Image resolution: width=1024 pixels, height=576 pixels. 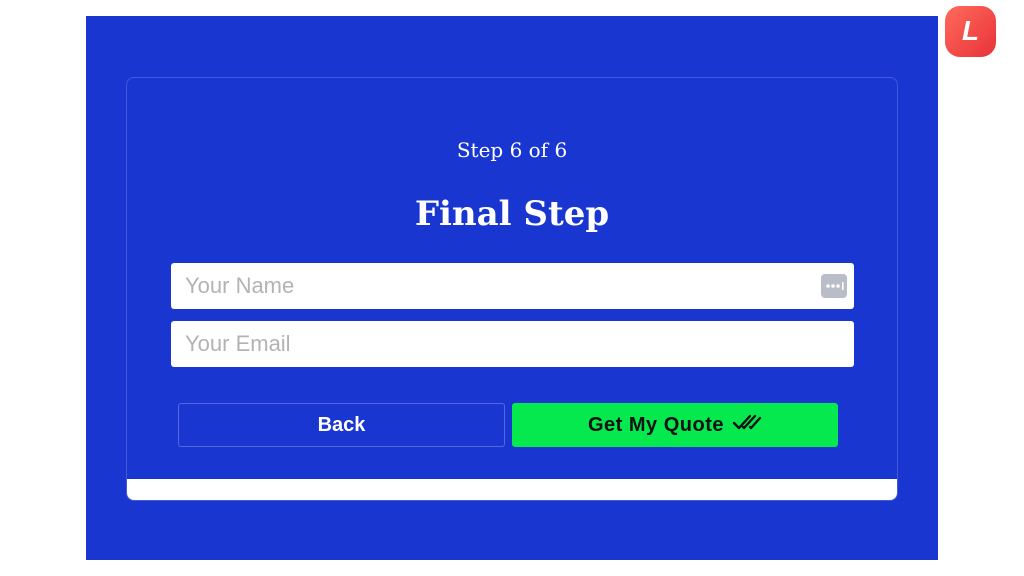 What do you see at coordinates (655, 424) in the screenshot?
I see `get-quote-button-label: Get My Quote` at bounding box center [655, 424].